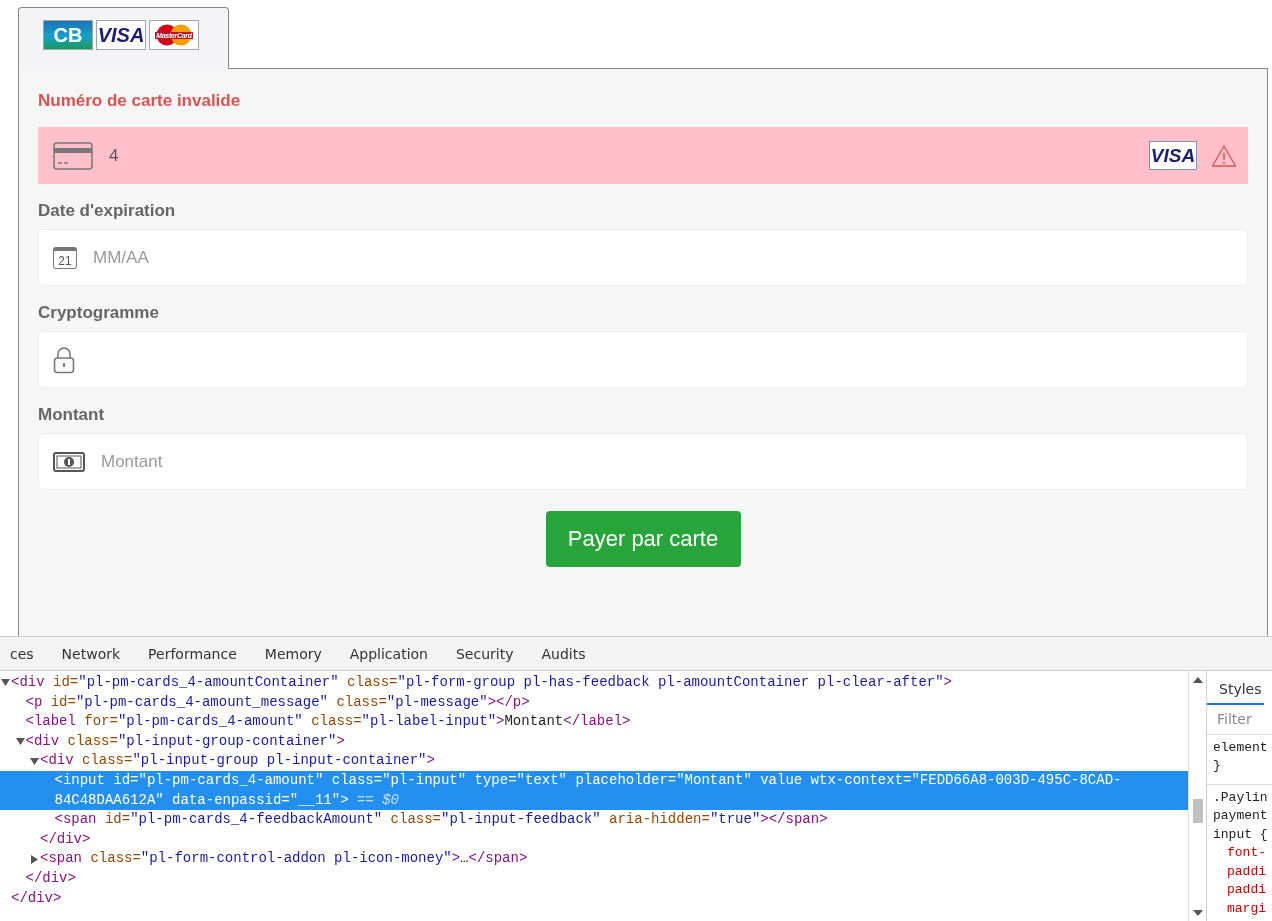  I want to click on date-field: 21 MM/AA, so click(643, 257).